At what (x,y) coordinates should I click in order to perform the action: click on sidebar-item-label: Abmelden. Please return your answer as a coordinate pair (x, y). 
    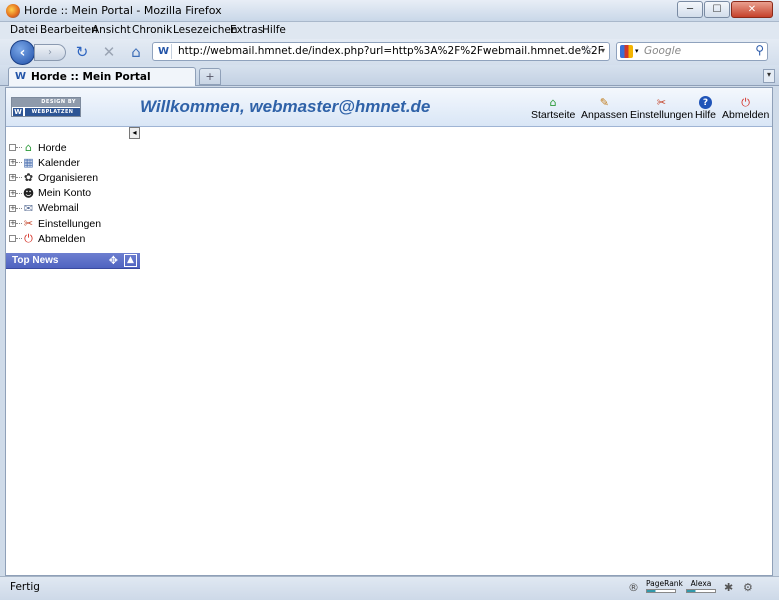
    Looking at the image, I should click on (62, 238).